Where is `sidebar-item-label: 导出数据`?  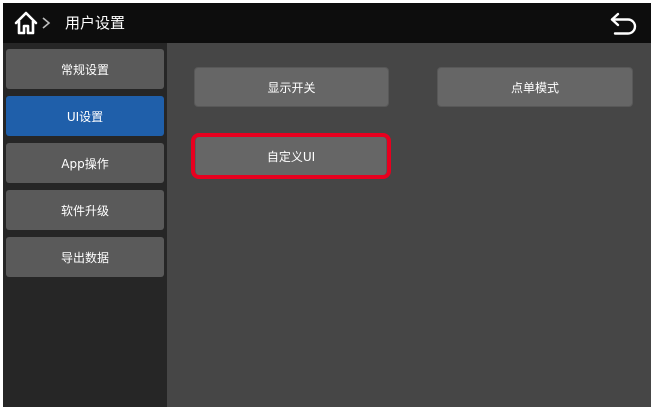 sidebar-item-label: 导出数据 is located at coordinates (84, 257).